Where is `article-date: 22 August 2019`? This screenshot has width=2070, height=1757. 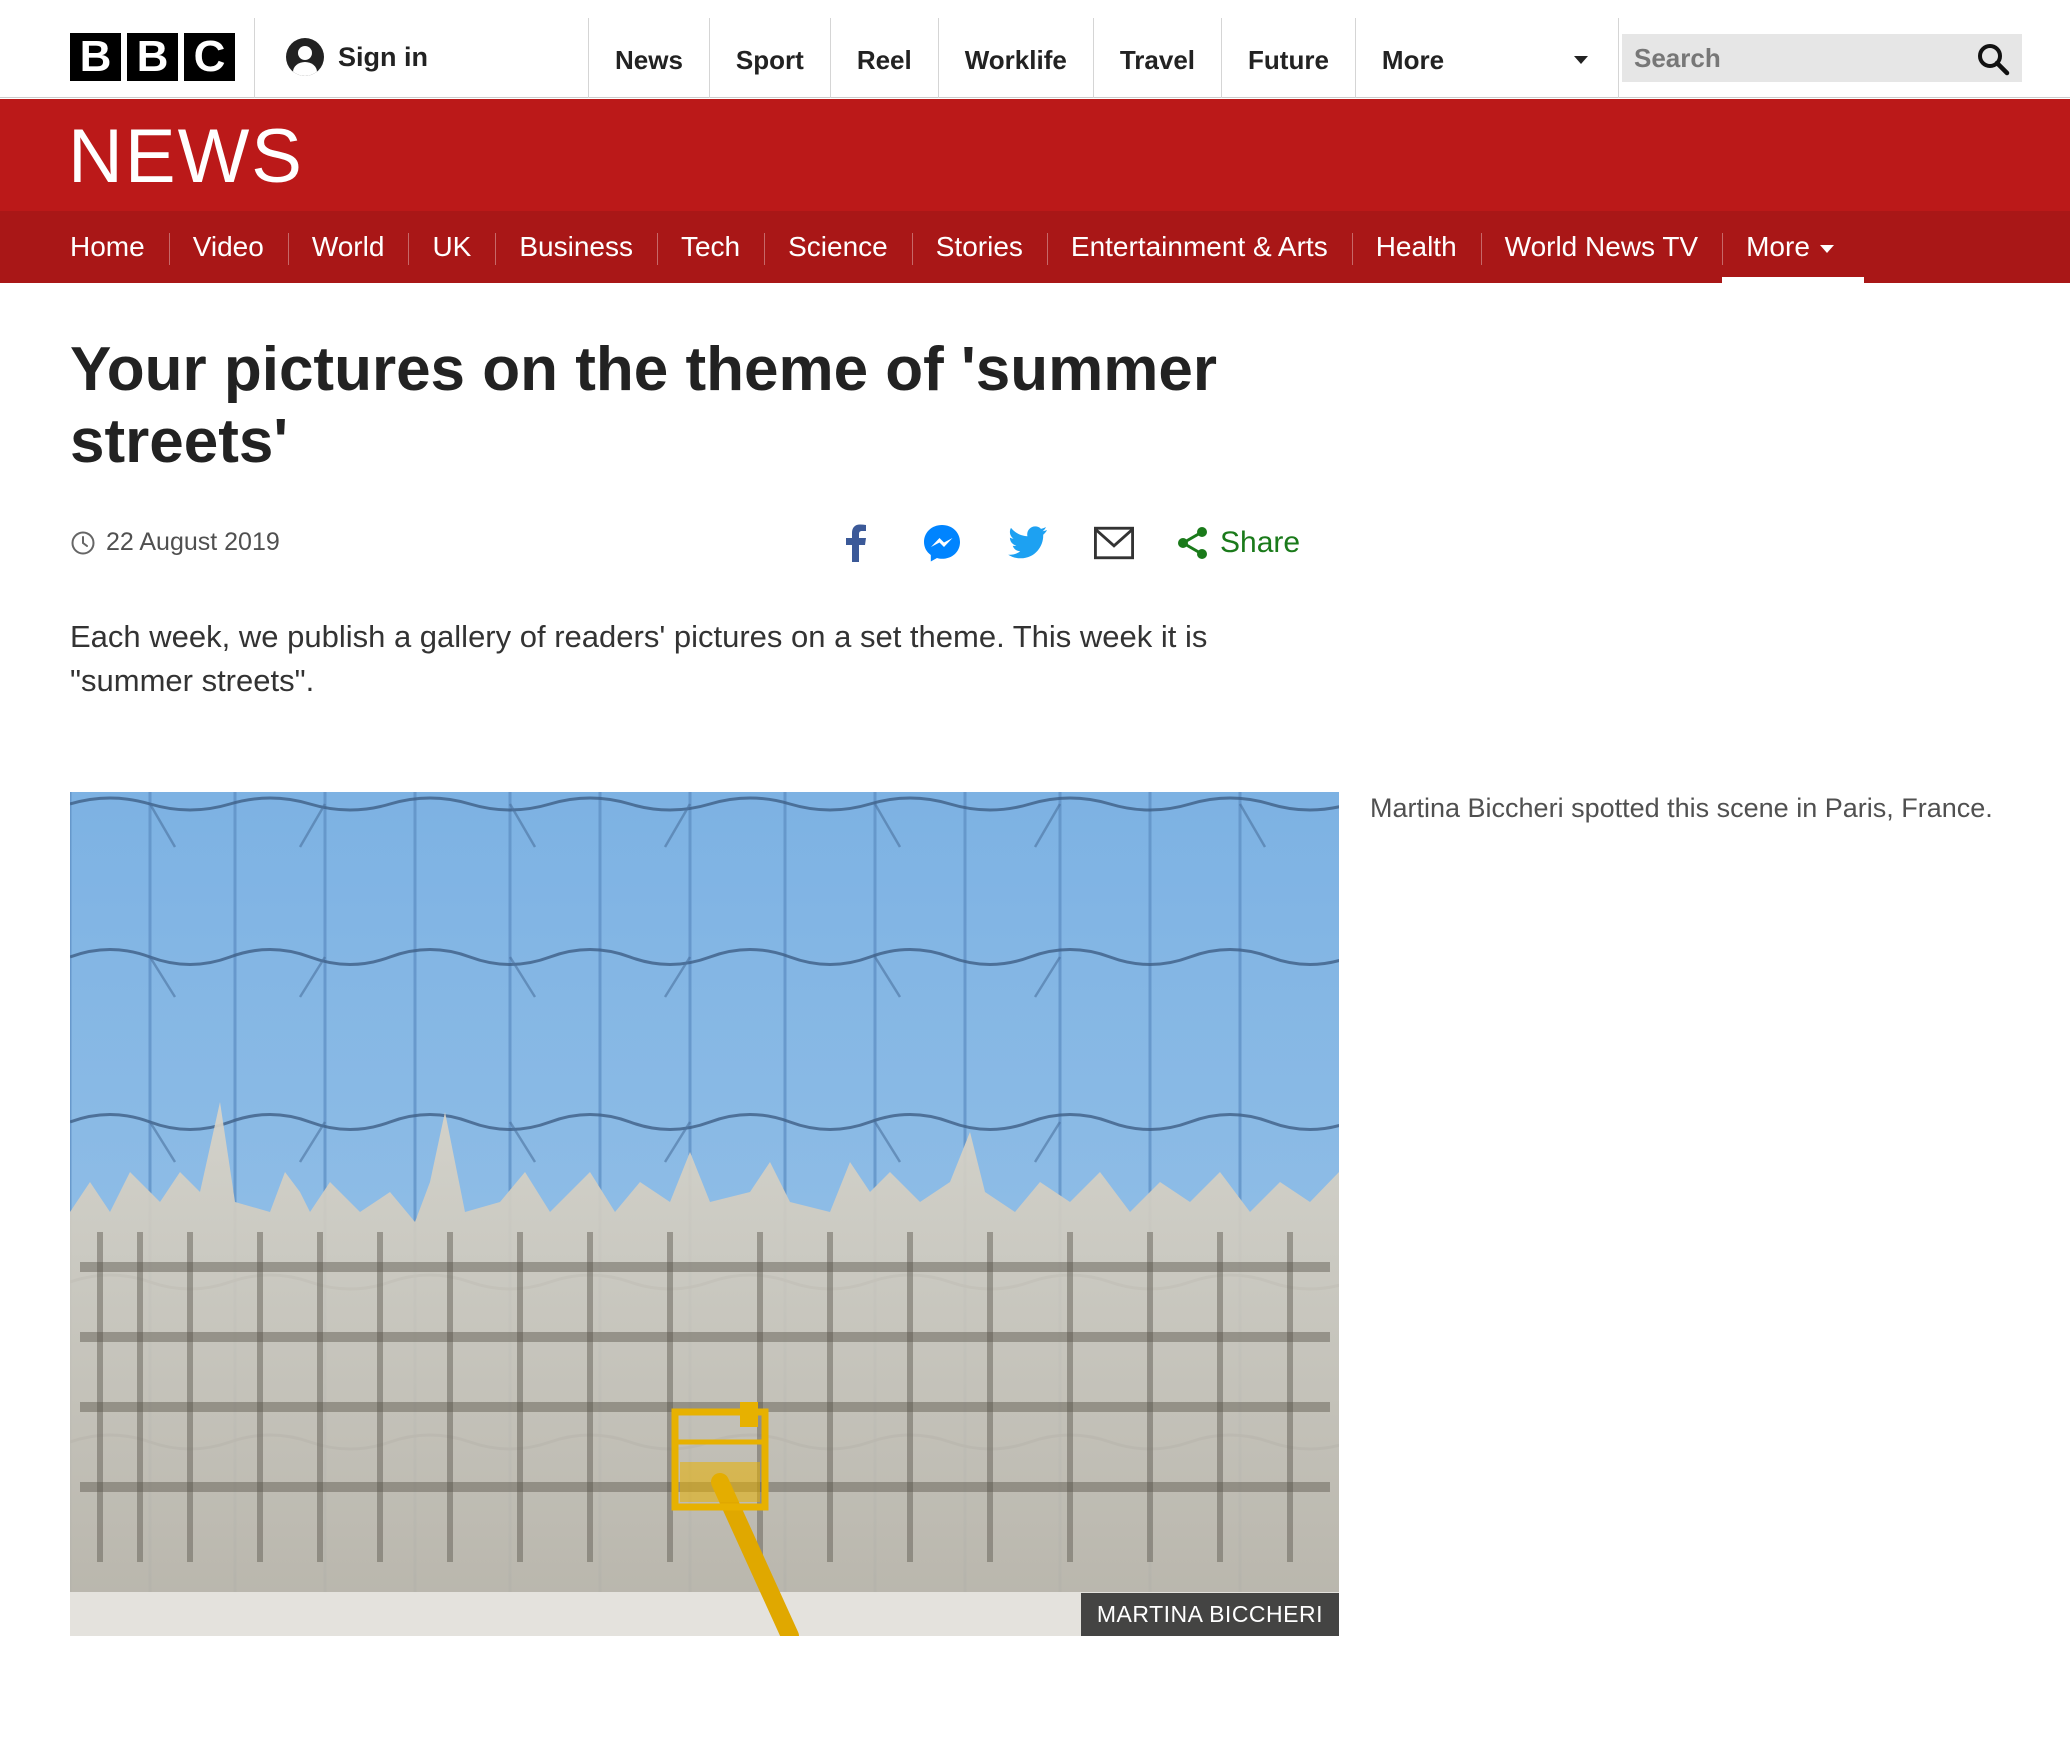
article-date: 22 August 2019 is located at coordinates (175, 542).